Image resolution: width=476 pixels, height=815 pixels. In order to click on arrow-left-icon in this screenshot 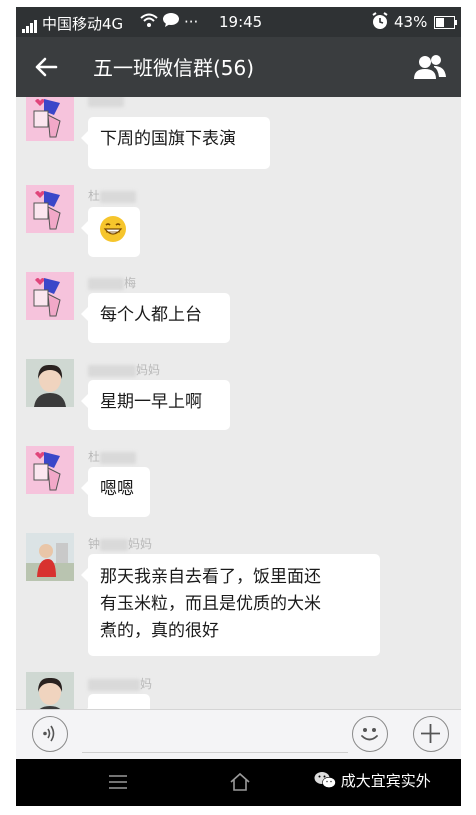, I will do `click(46, 67)`.